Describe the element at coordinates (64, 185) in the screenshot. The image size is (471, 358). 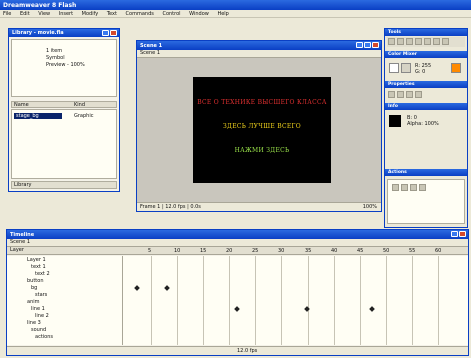
I see `library-footer: Library` at that location.